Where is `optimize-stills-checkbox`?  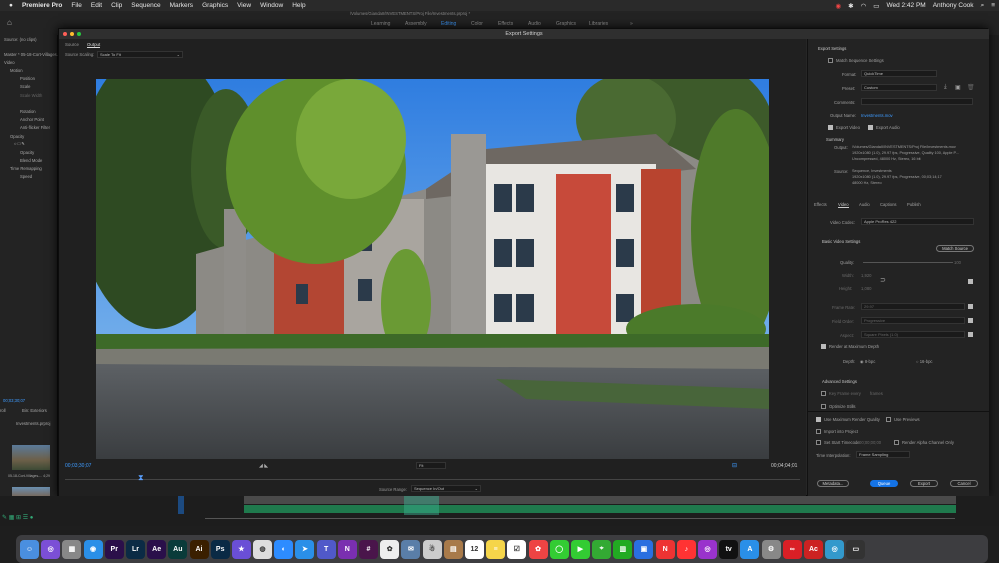
optimize-stills-checkbox is located at coordinates (823, 406).